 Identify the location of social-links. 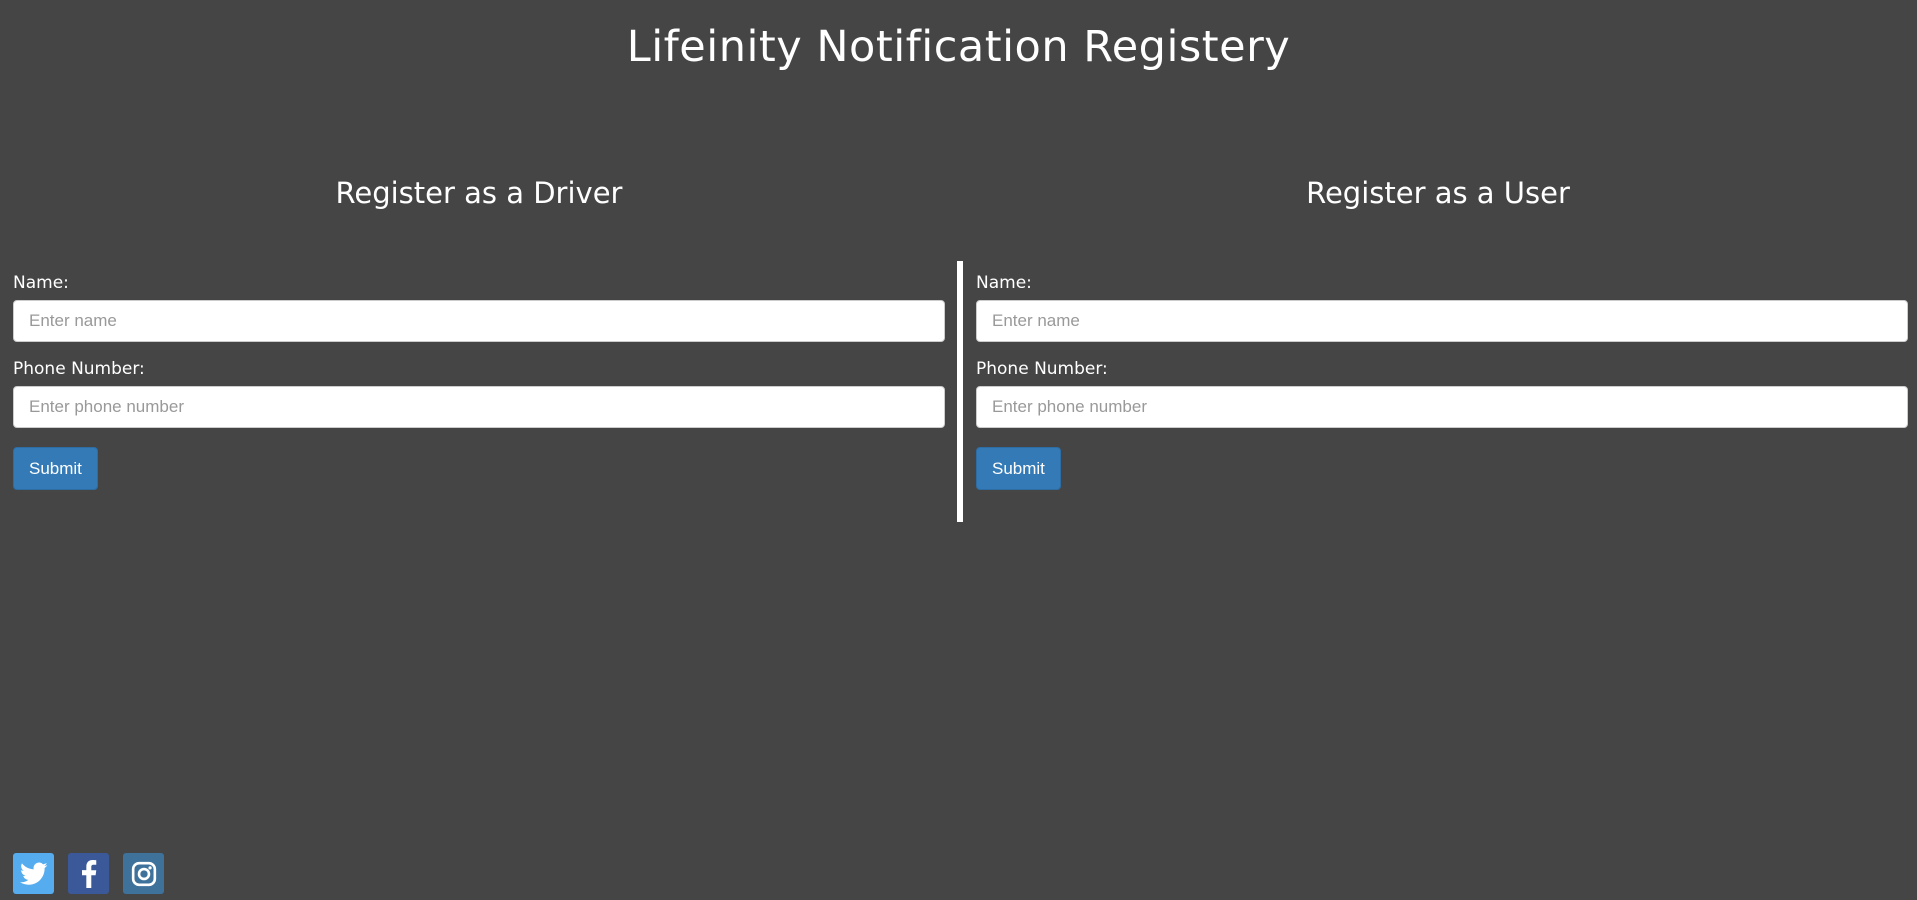
(88, 873).